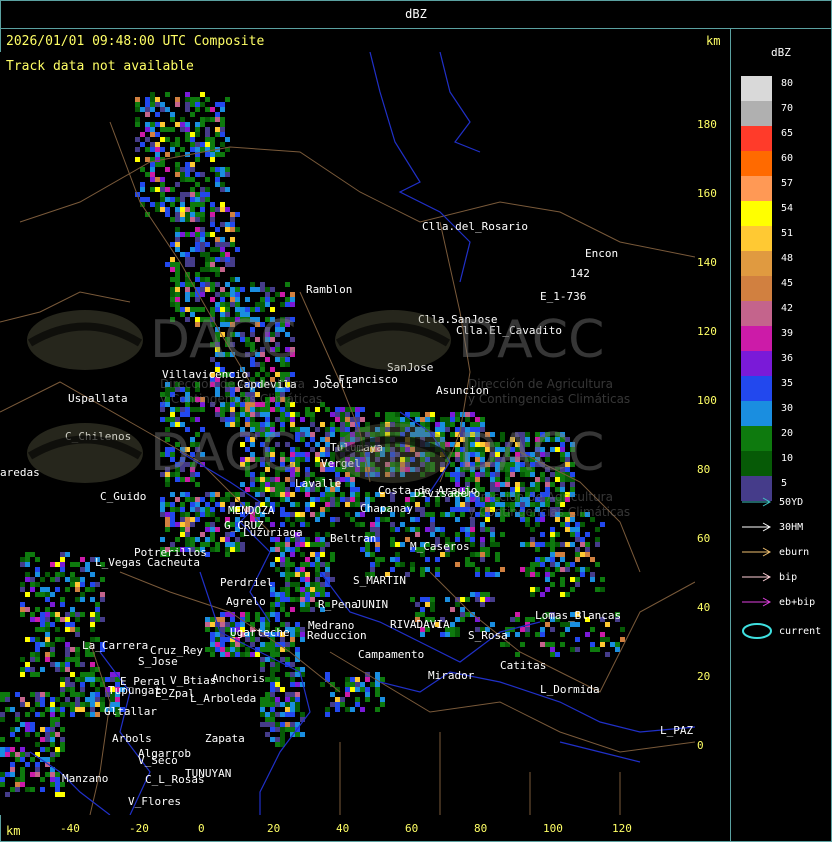  What do you see at coordinates (707, 193) in the screenshot?
I see `y-tick-label: 160` at bounding box center [707, 193].